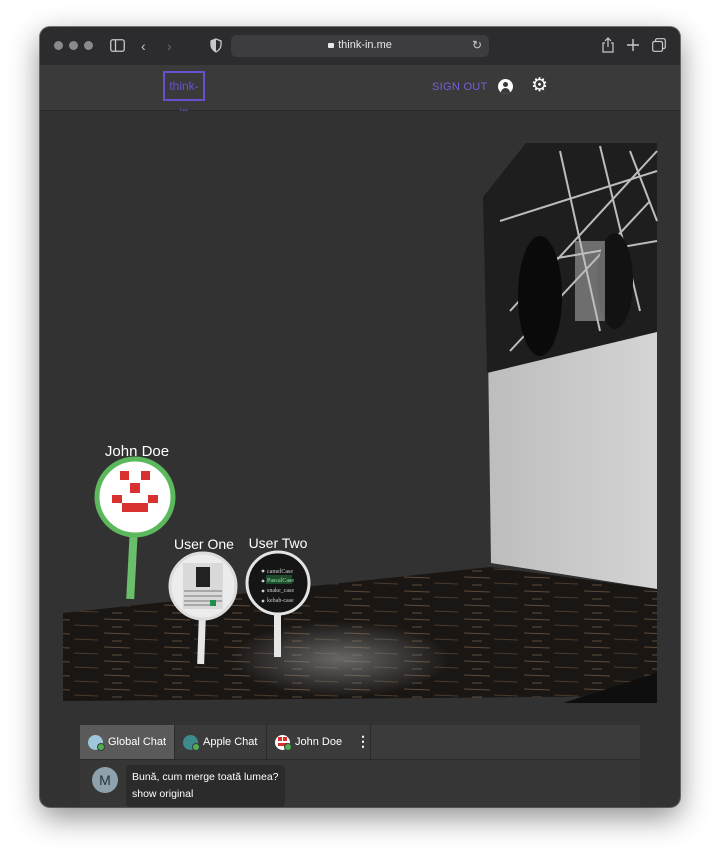 The image size is (720, 862). I want to click on shield-icon, so click(216, 45).